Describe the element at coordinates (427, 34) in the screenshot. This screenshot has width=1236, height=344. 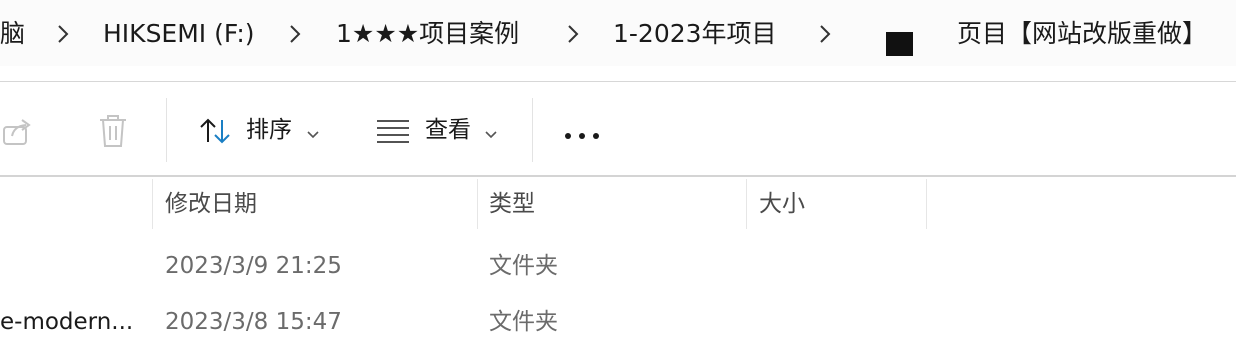
I see `breadcrumb-item-project-cases: 1★★★项目案例` at that location.